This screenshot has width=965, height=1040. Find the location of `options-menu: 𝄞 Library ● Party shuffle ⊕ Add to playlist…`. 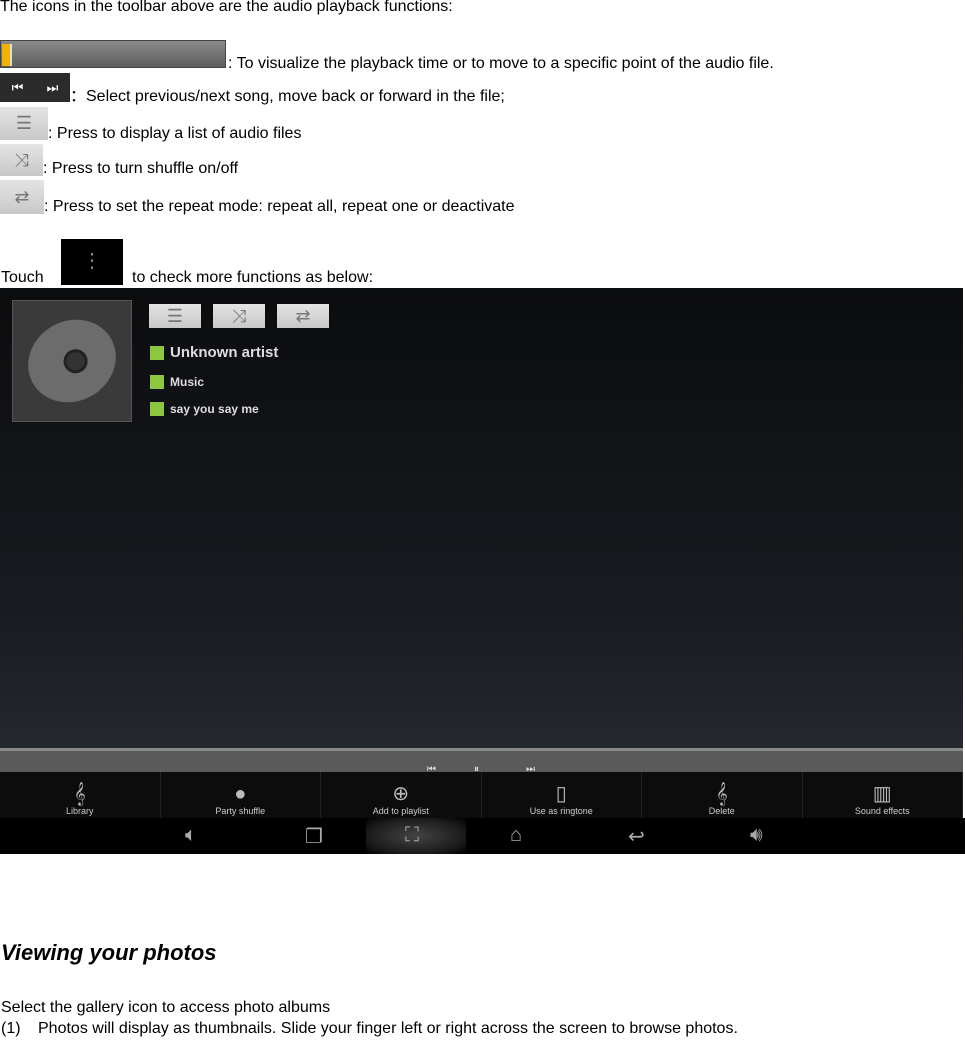

options-menu: 𝄞 Library ● Party shuffle ⊕ Add to playlist… is located at coordinates (481, 795).